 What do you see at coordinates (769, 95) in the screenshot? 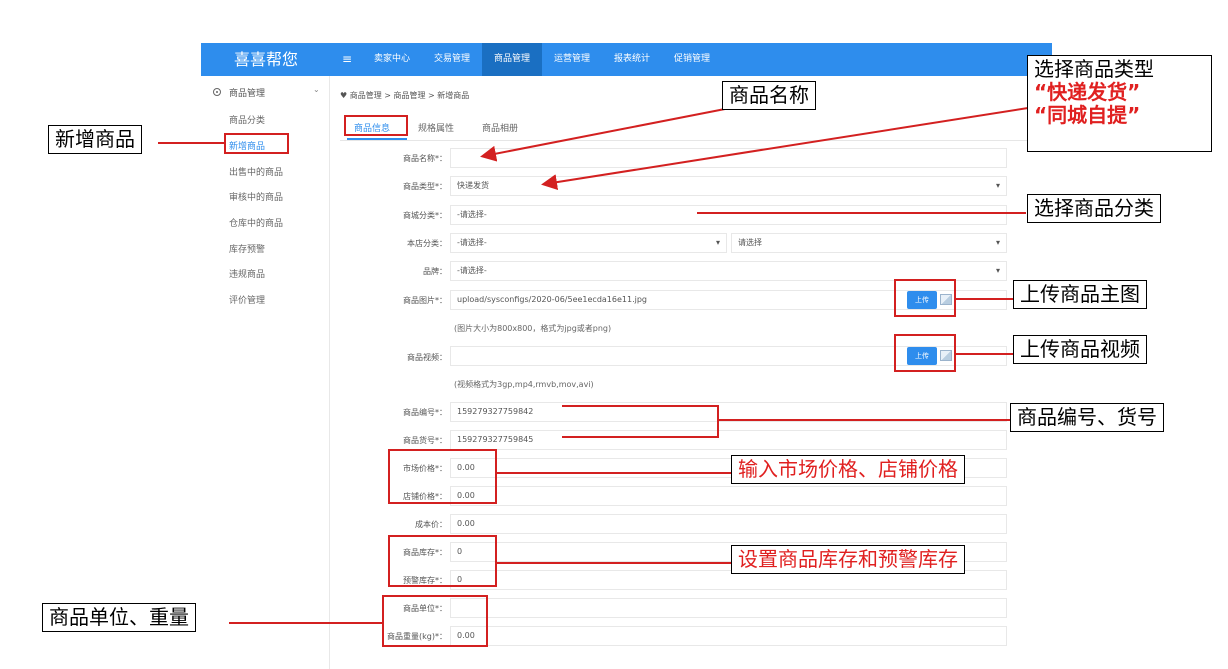
I see `callout-product-name: 商品名称` at bounding box center [769, 95].